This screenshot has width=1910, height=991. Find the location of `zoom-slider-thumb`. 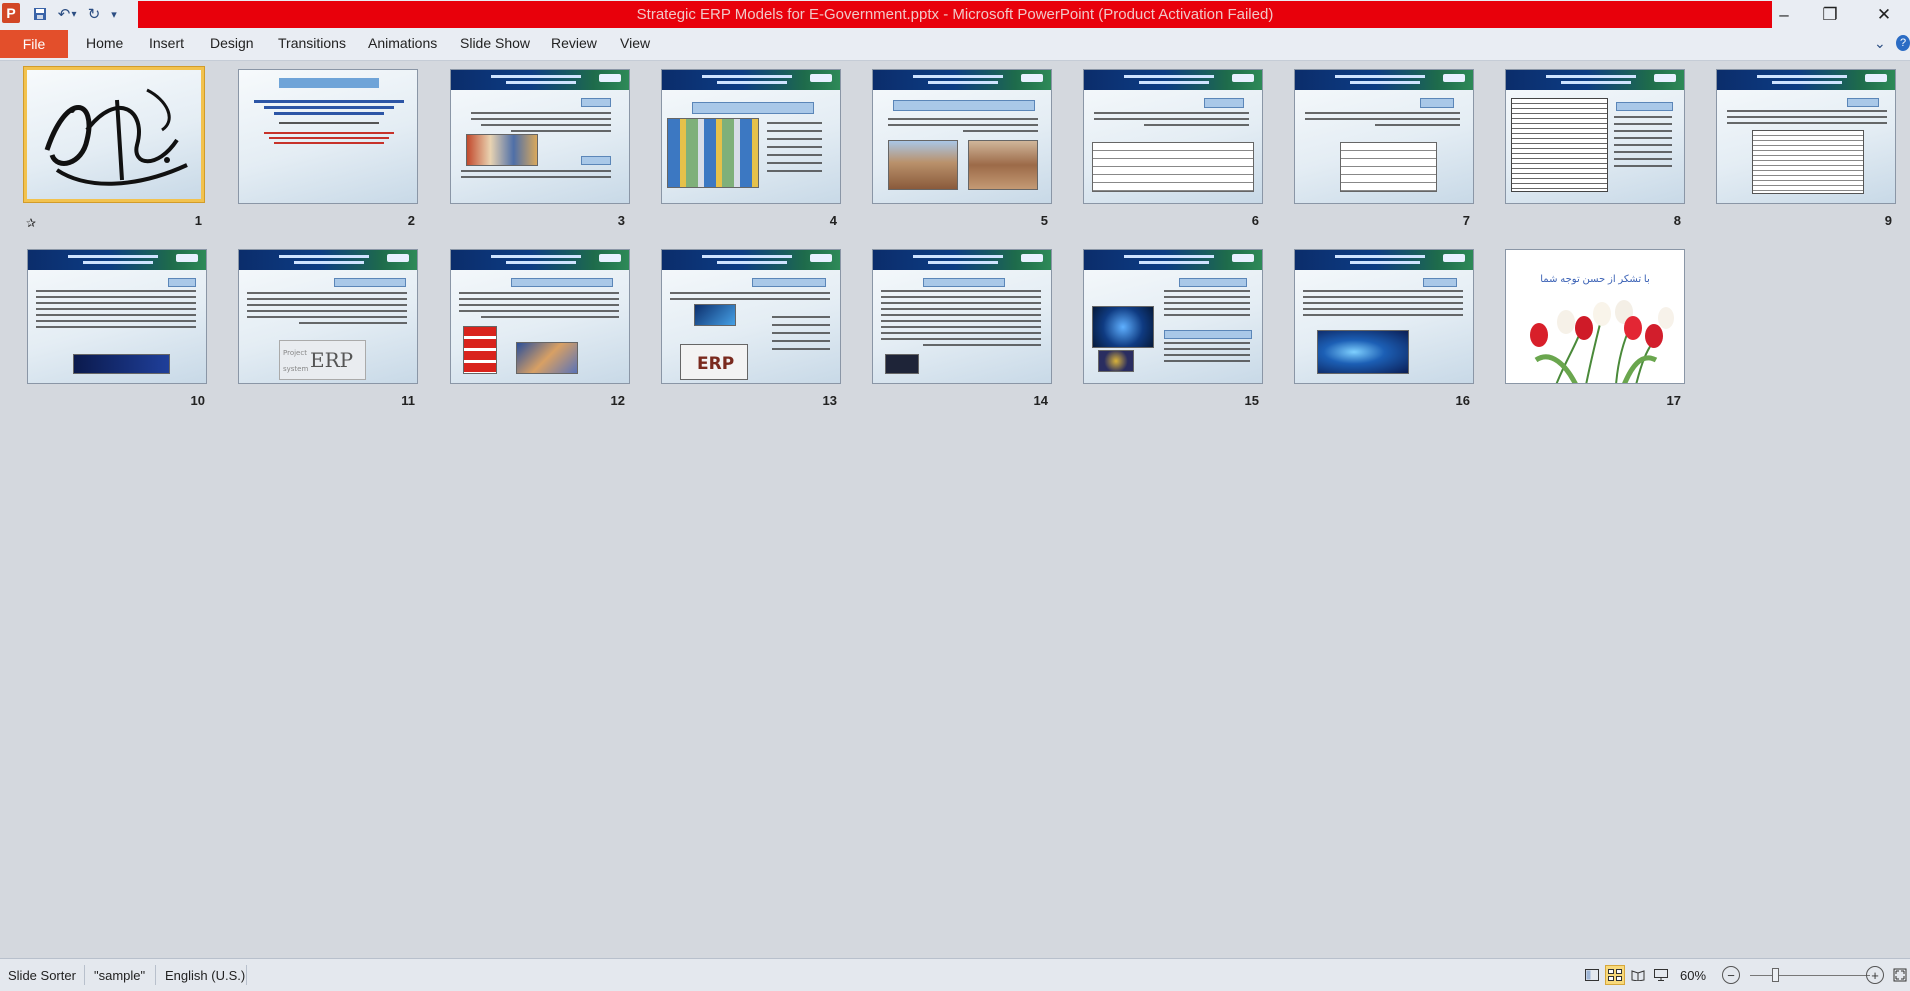

zoom-slider-thumb is located at coordinates (1775, 975).